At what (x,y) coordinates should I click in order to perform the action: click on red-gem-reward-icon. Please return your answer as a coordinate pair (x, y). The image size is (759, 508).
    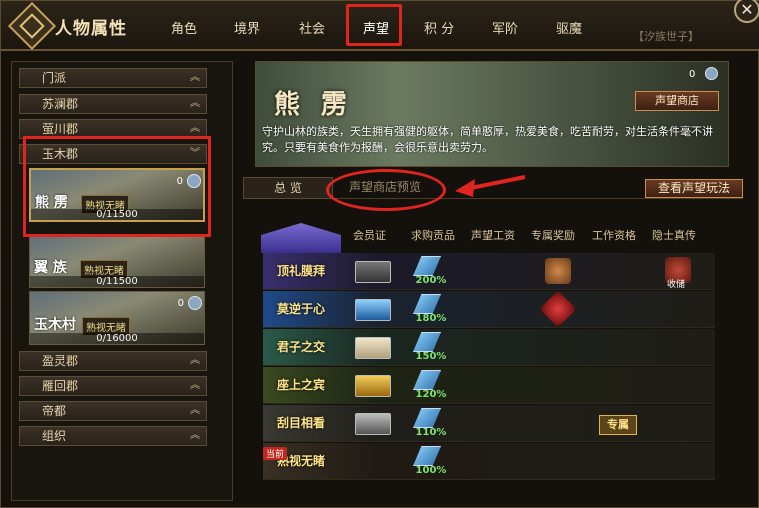
    Looking at the image, I should click on (558, 309).